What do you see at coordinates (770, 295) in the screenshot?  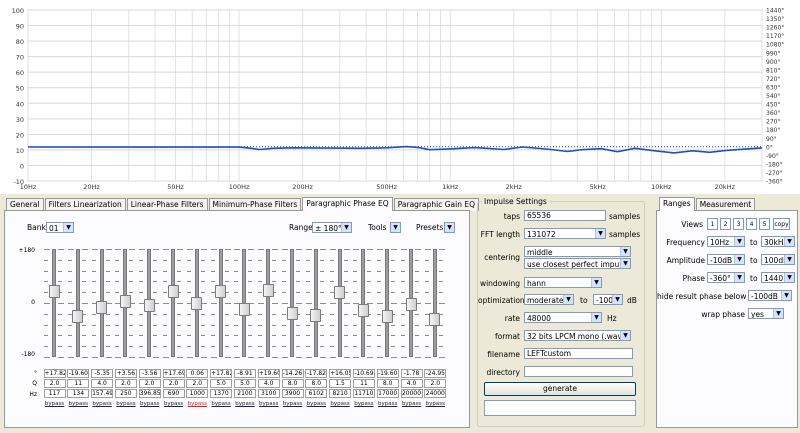 I see `hide-phase-select: -100dB ▼` at bounding box center [770, 295].